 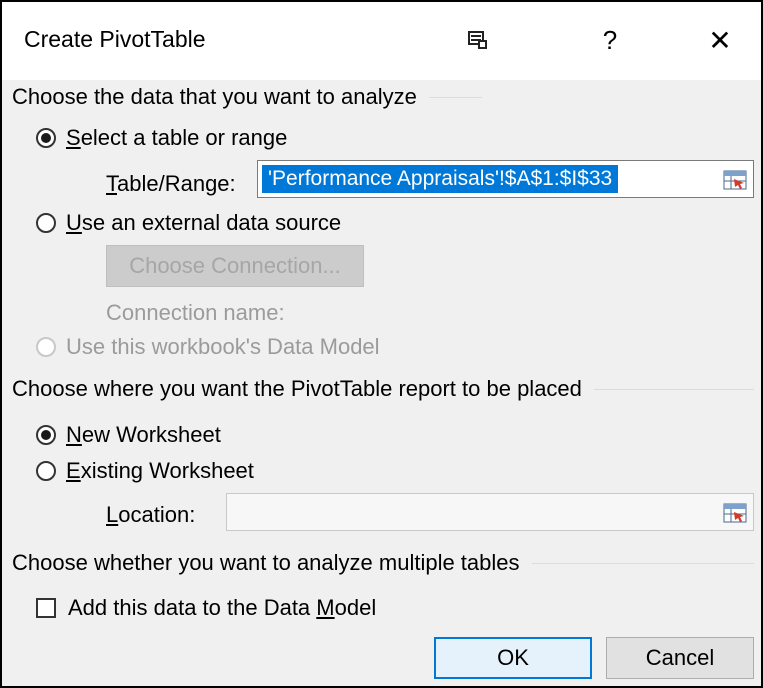 I want to click on analyze-section-heading: Choose the data that you want to analyze, so click(x=247, y=97).